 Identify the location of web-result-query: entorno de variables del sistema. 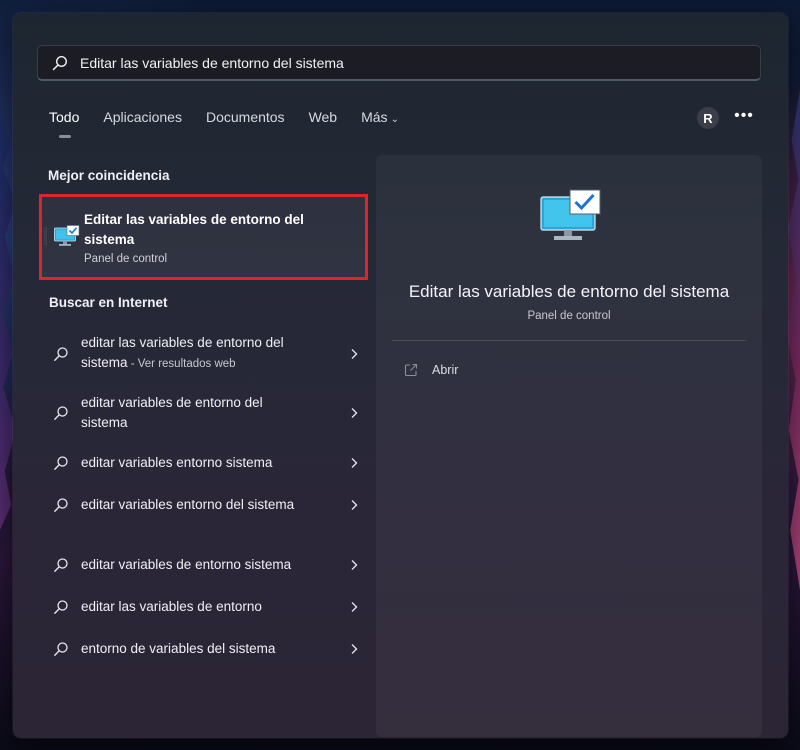
(178, 648).